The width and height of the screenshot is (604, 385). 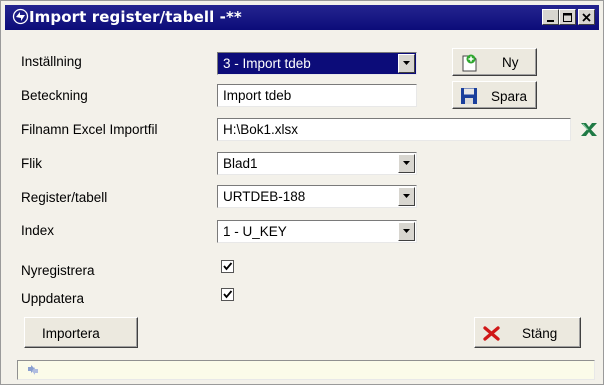 I want to click on excel-icon, so click(x=589, y=129).